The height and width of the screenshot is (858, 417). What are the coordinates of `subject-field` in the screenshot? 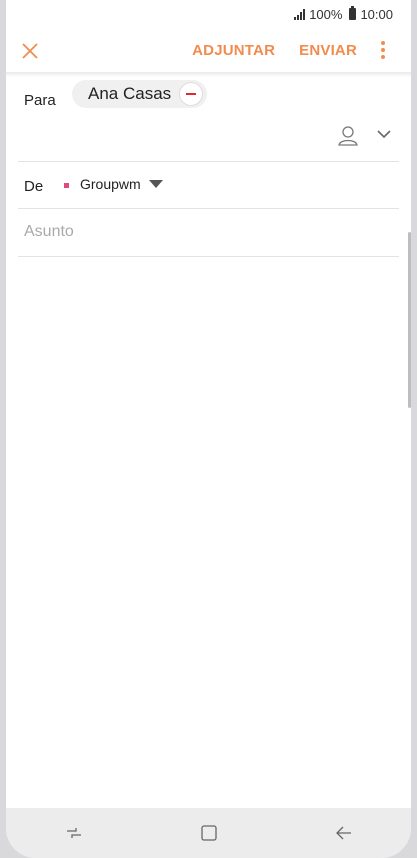 It's located at (208, 233).